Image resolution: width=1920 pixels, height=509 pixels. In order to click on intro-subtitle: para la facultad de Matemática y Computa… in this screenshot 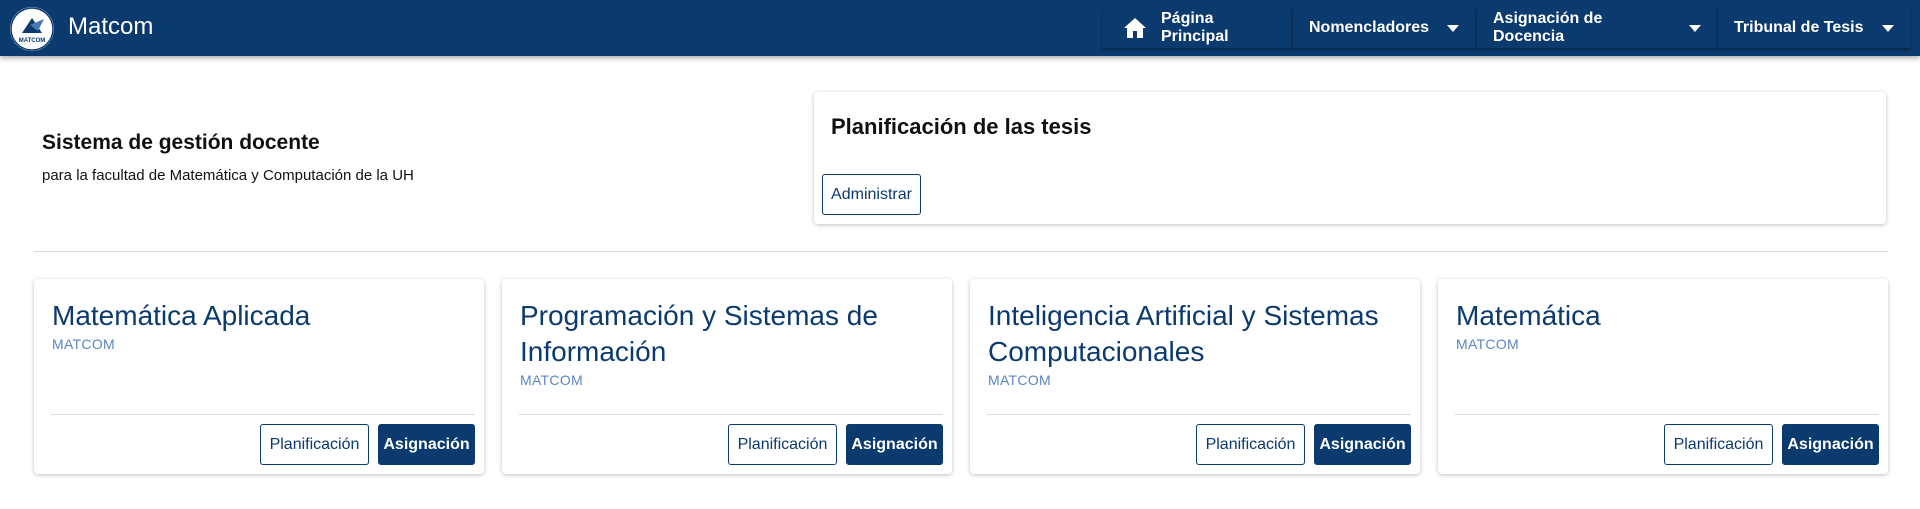, I will do `click(228, 175)`.